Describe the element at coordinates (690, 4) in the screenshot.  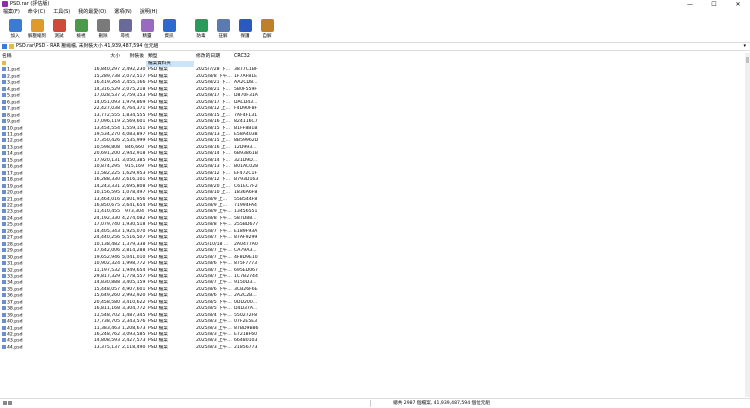
I see `minimize-button: —` at that location.